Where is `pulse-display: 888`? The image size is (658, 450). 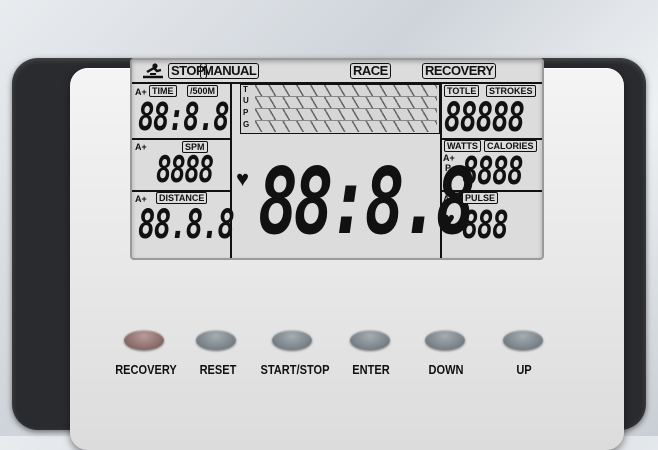
pulse-display: 888 is located at coordinates (485, 225).